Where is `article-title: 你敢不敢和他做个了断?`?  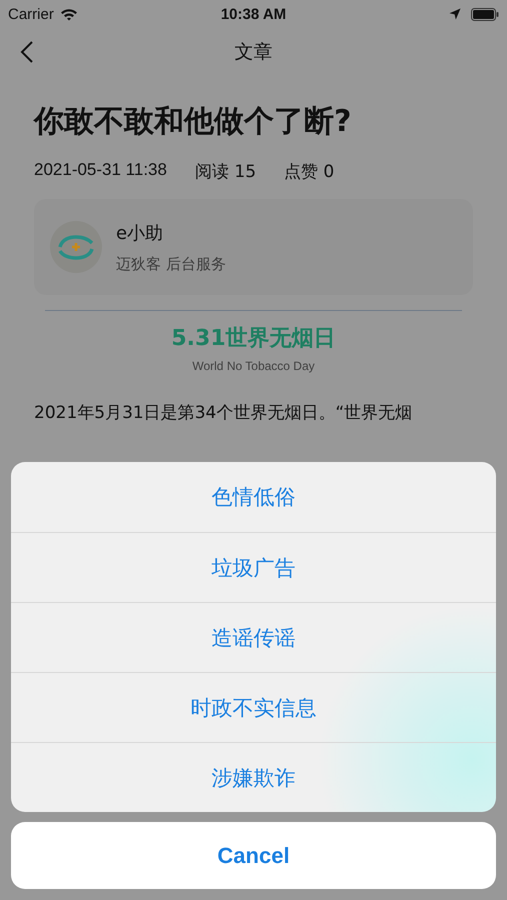
article-title: 你敢不敢和他做个了断? is located at coordinates (193, 122).